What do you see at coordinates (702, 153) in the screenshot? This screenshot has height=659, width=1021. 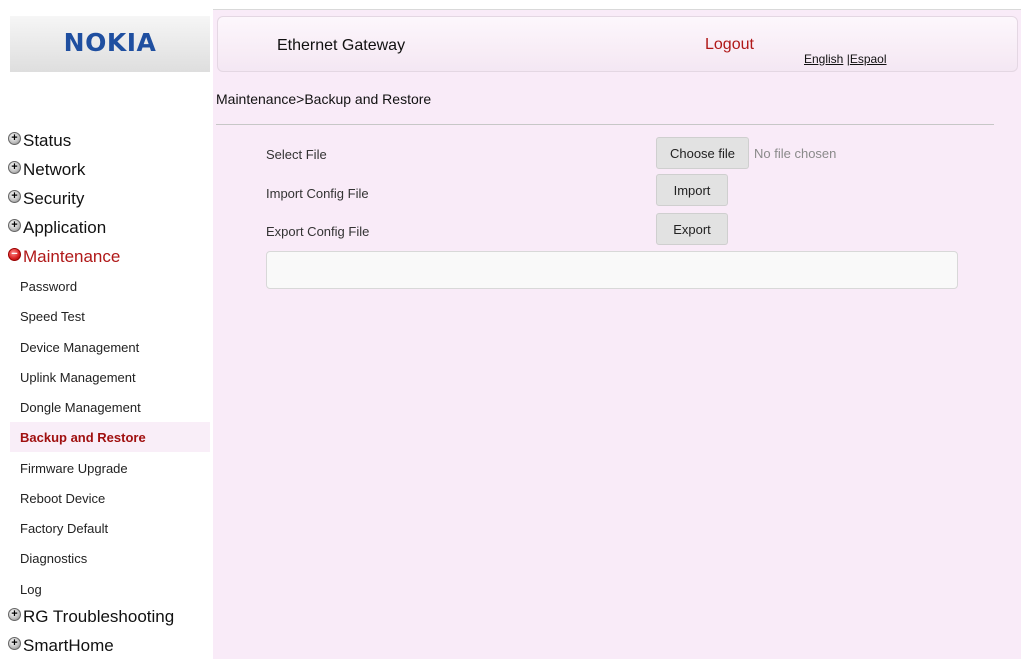 I see `choose-file-button: Choose file` at bounding box center [702, 153].